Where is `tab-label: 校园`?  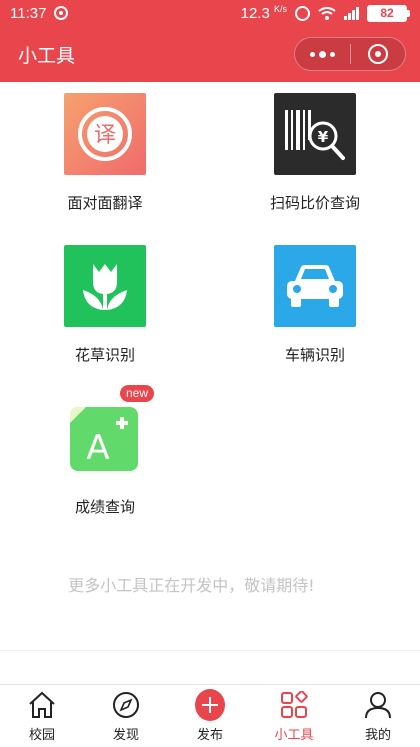
tab-label: 校园 is located at coordinates (41, 735).